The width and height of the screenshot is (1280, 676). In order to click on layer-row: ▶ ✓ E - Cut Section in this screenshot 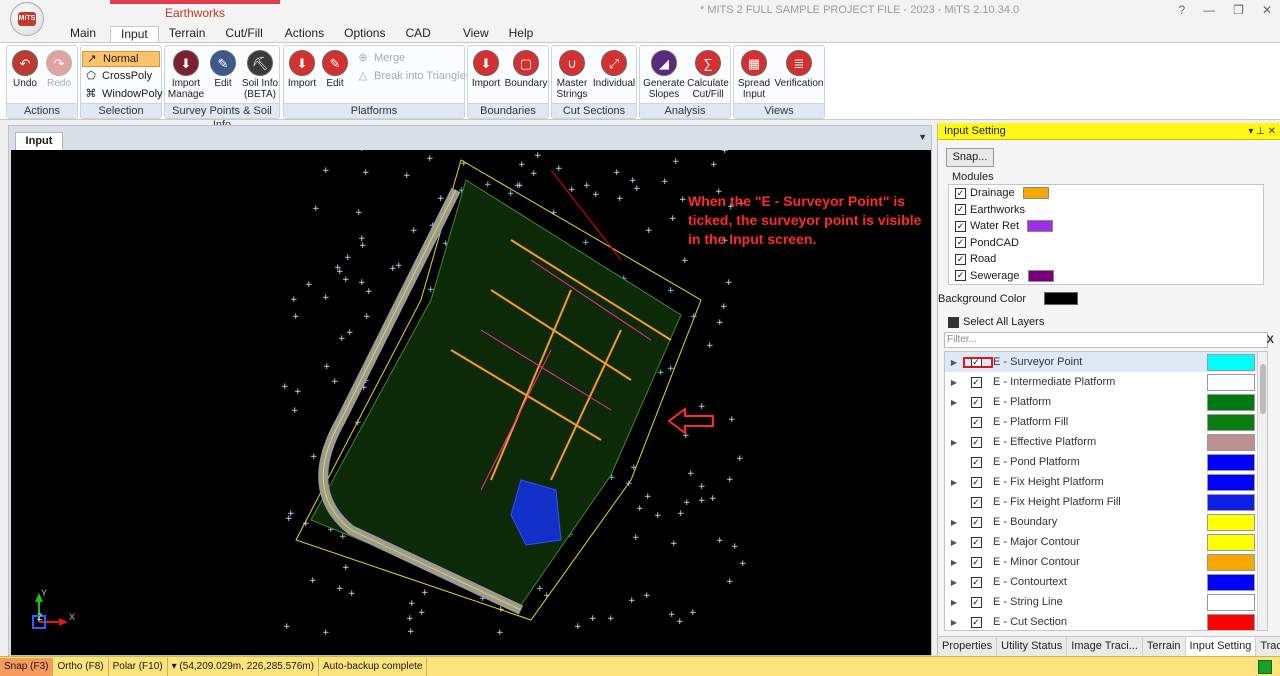, I will do `click(1106, 621)`.